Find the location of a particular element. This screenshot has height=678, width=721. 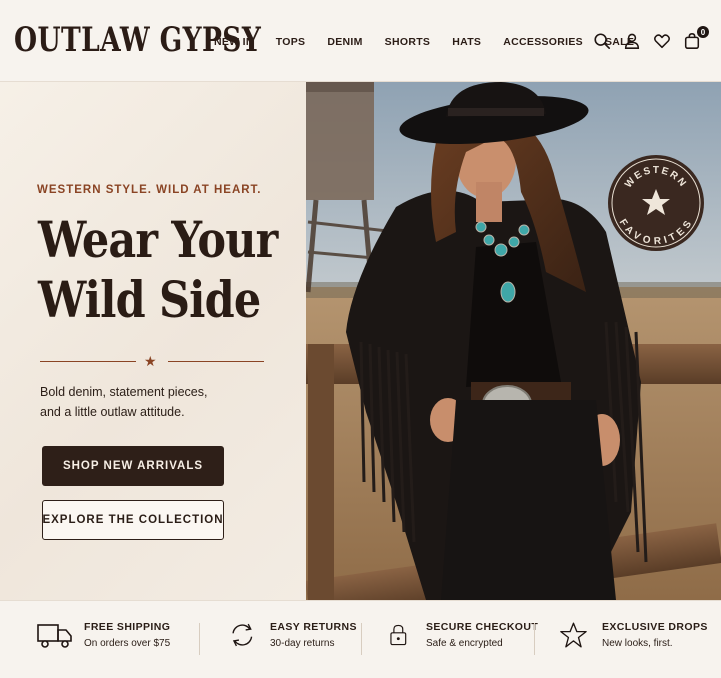

truck-icon is located at coordinates (54, 636).